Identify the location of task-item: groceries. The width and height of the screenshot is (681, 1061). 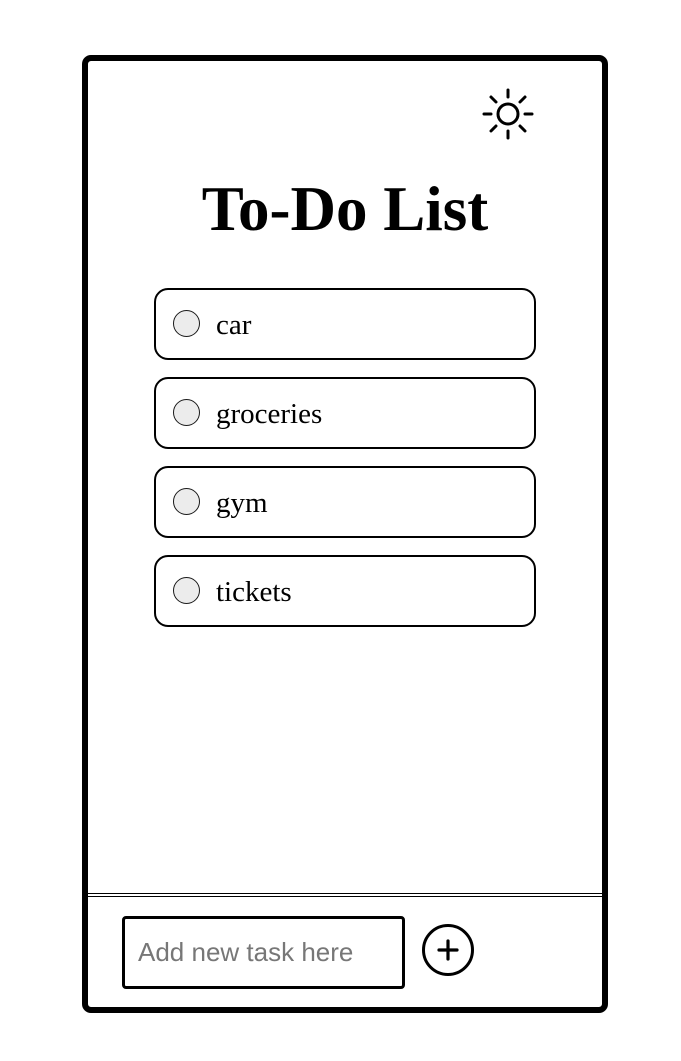
(345, 413).